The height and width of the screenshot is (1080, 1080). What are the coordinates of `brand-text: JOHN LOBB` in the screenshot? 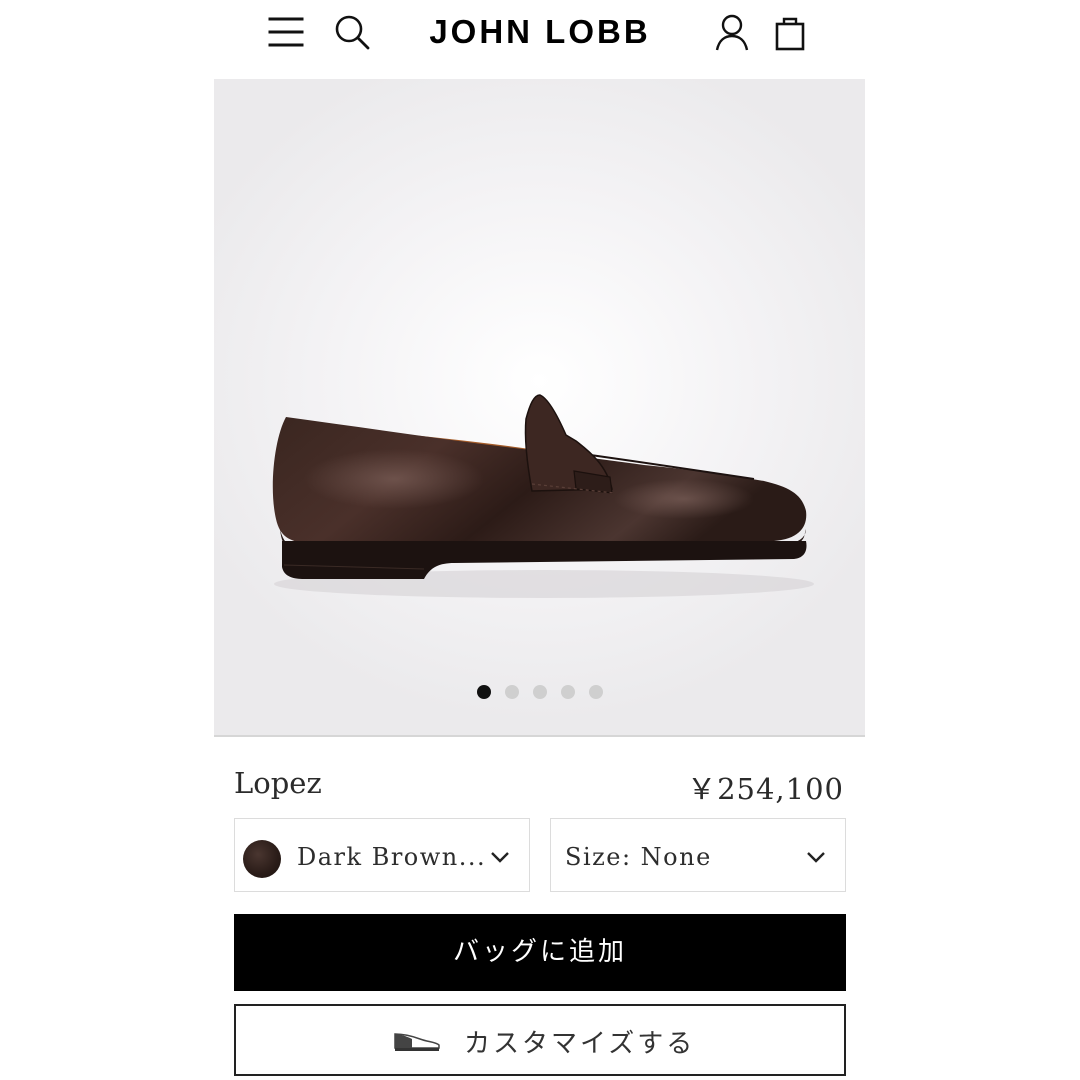 It's located at (539, 31).